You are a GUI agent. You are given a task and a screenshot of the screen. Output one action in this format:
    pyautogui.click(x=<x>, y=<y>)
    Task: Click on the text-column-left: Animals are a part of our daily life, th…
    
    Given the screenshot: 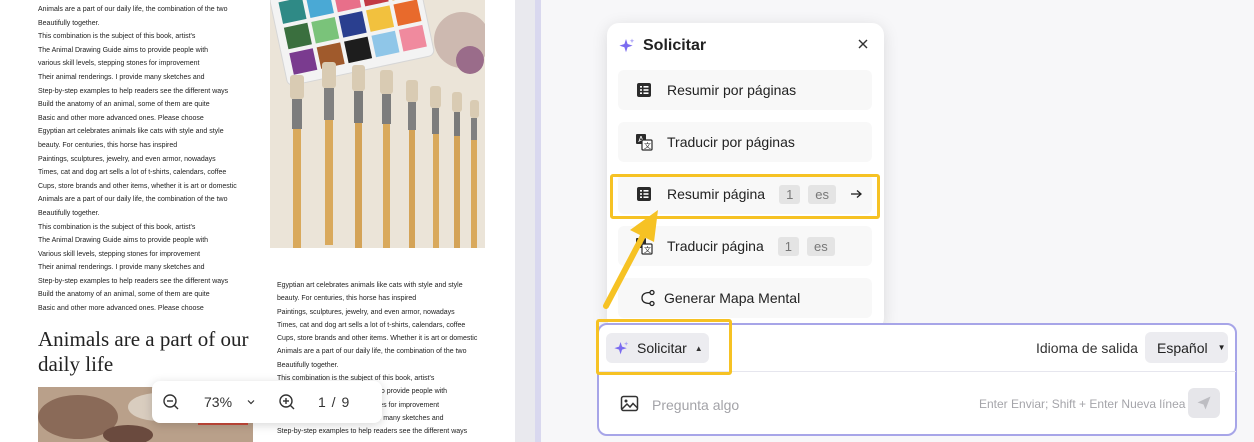 What is the action you would take?
    pyautogui.click(x=148, y=159)
    